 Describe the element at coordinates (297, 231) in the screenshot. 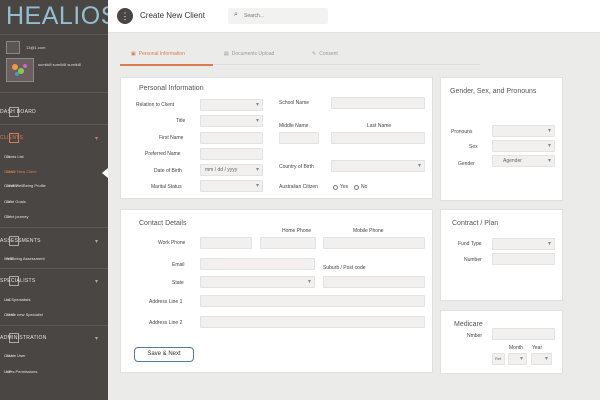

I see `home-phone-label: Home Phone` at that location.